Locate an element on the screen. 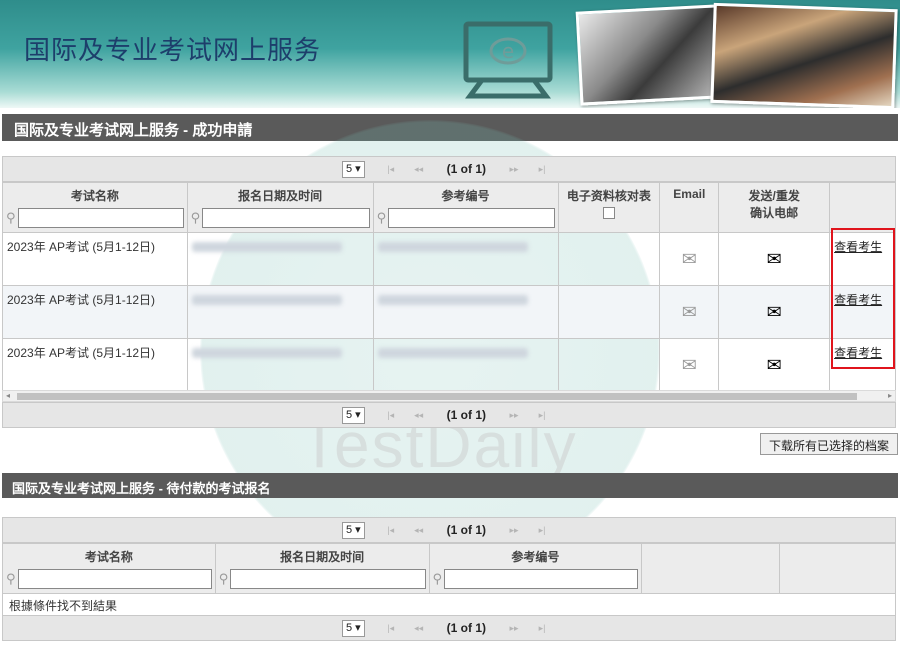  horizontal-scrollbar: ◂ ▸ is located at coordinates (449, 396).